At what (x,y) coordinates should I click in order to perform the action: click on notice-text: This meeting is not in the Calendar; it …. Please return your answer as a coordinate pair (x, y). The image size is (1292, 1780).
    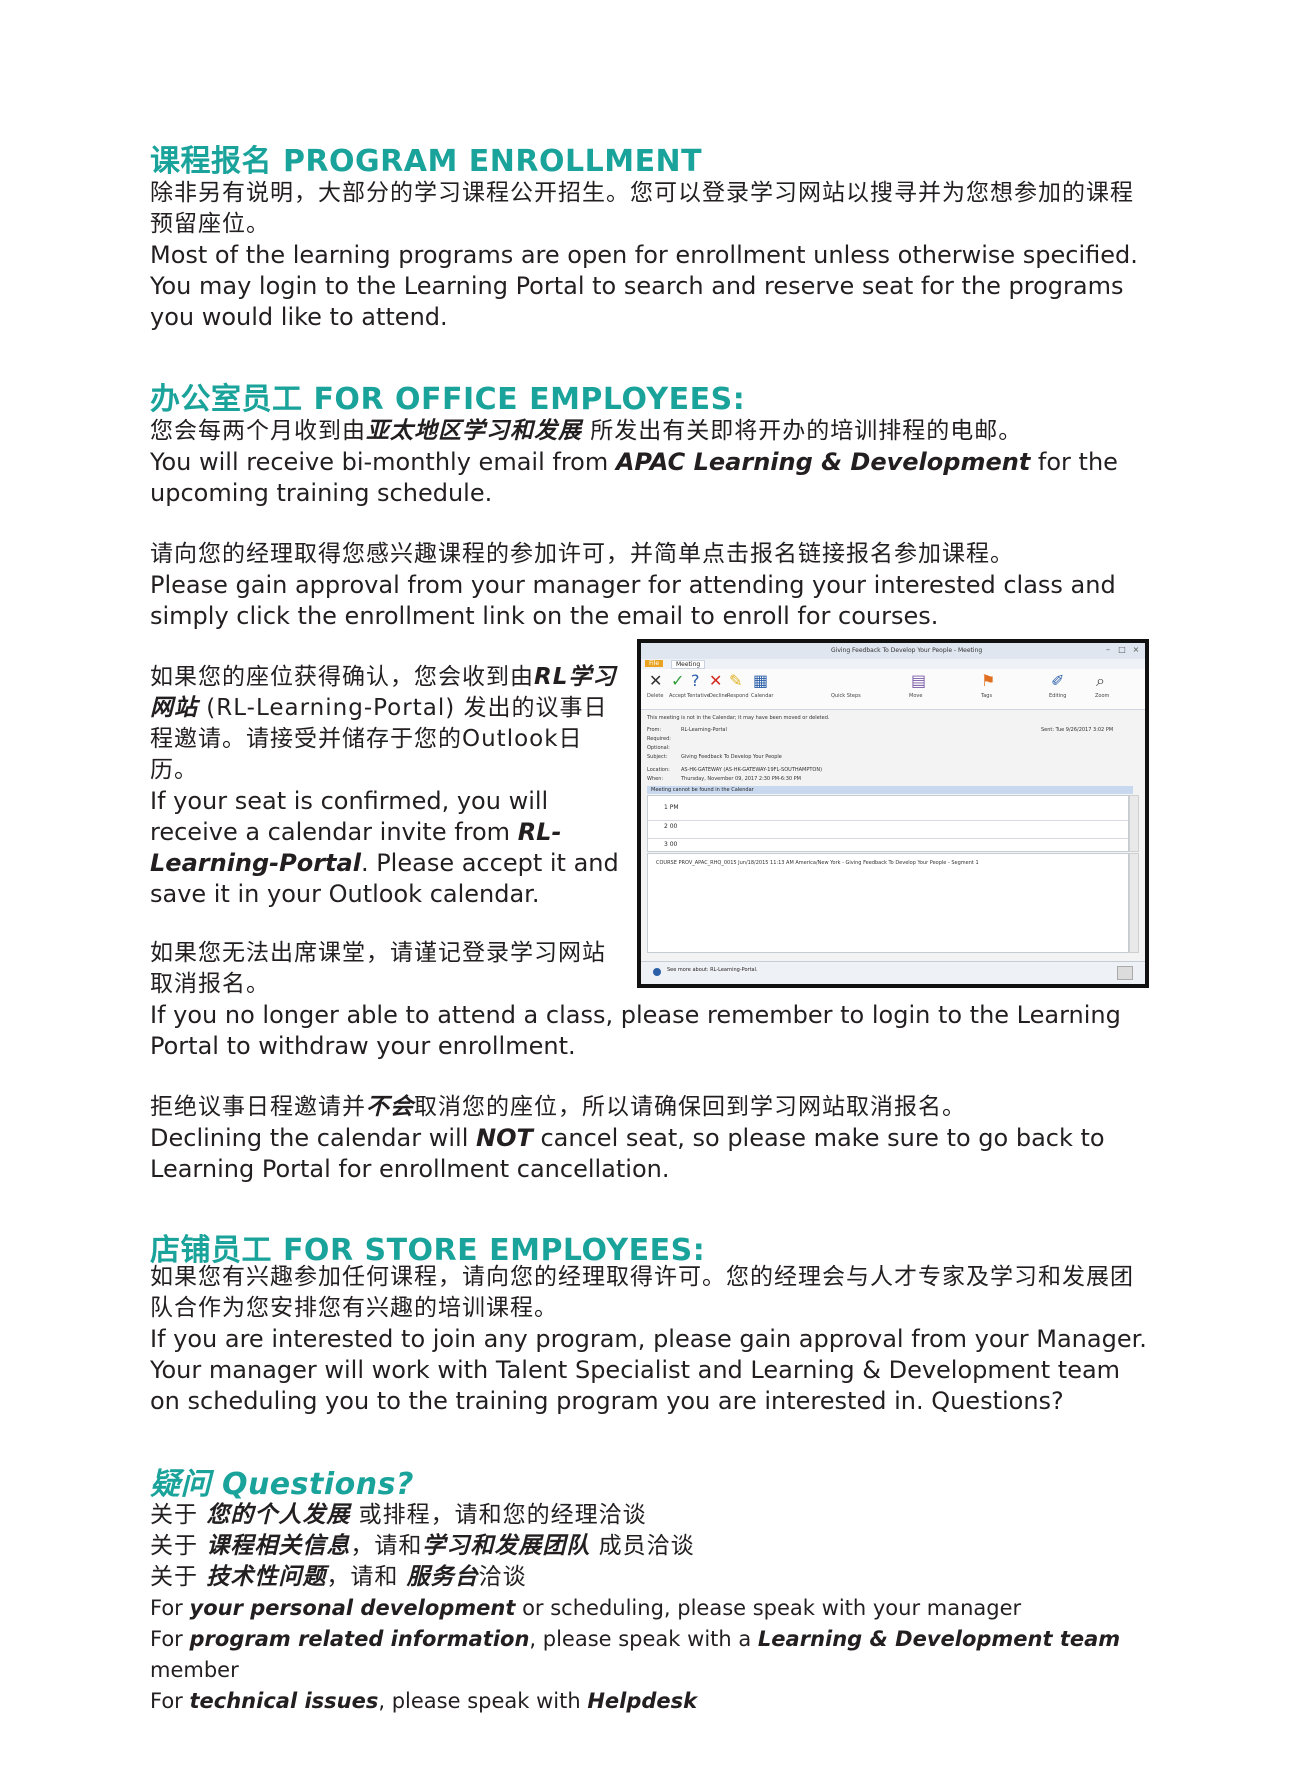
    Looking at the image, I should click on (738, 718).